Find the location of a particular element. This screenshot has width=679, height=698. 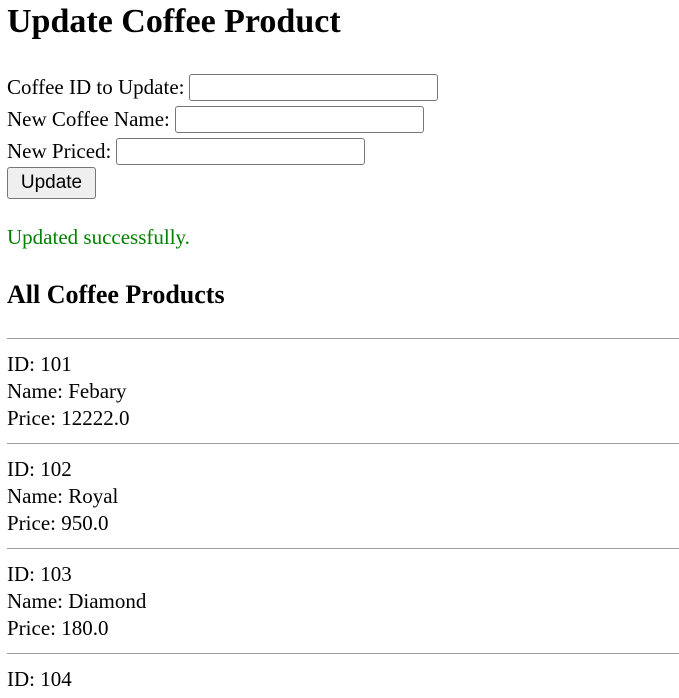

list-item: ID: 104 is located at coordinates (339, 676).